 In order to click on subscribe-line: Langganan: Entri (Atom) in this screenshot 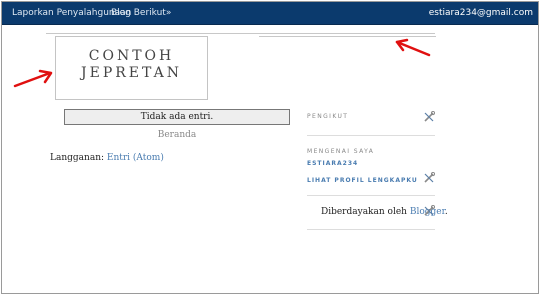, I will do `click(107, 158)`.